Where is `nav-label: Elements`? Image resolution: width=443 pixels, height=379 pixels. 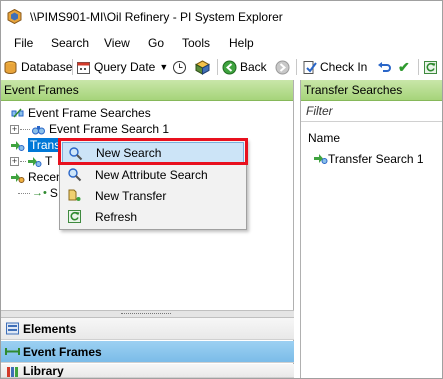
nav-label: Elements is located at coordinates (50, 328).